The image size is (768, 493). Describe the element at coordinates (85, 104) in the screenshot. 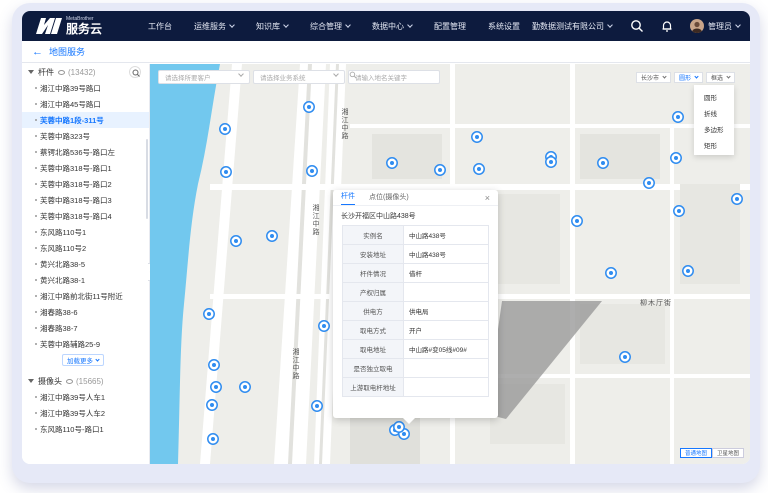

I see `tree-item-pole: 湘江中路45号路口` at that location.